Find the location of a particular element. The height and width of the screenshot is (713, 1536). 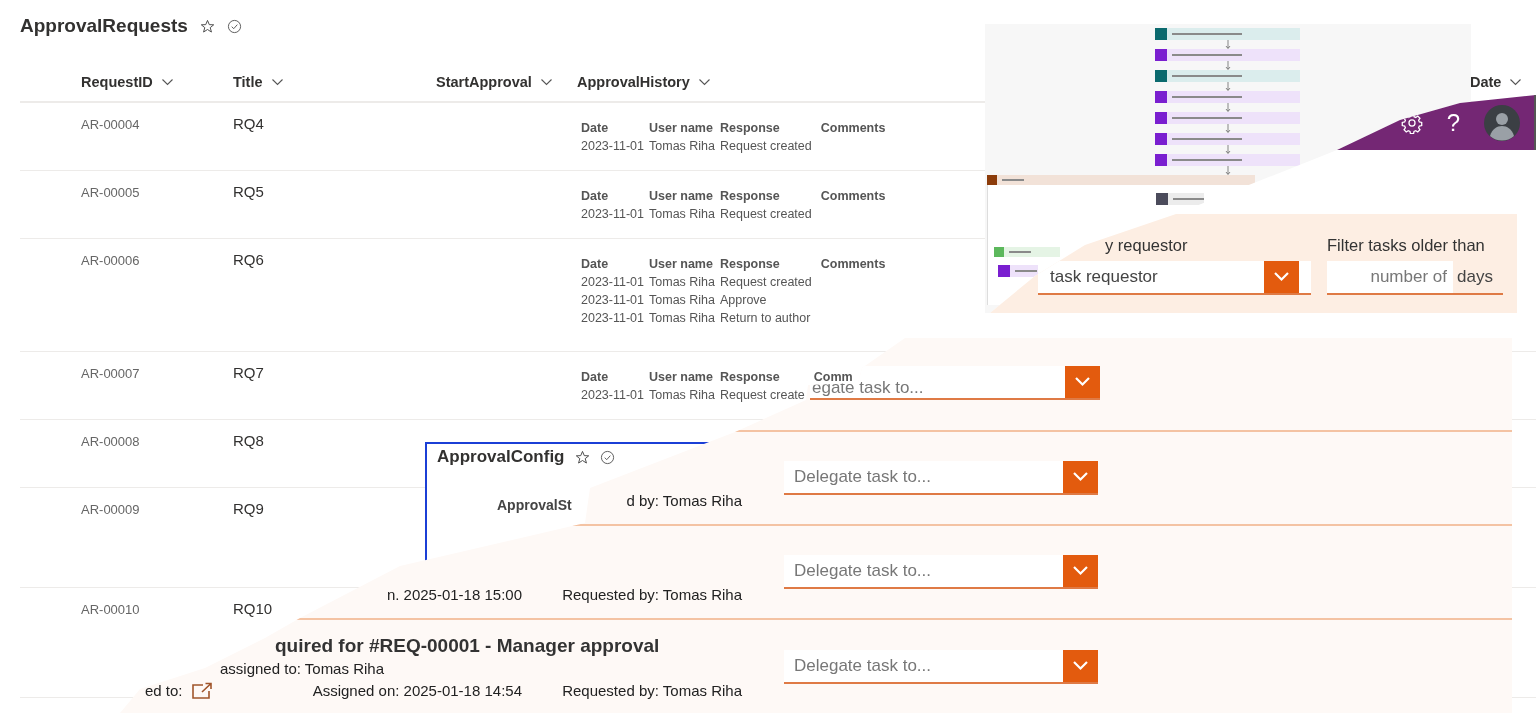

requested-by-text: d by: Tomas Riha is located at coordinates (684, 500).